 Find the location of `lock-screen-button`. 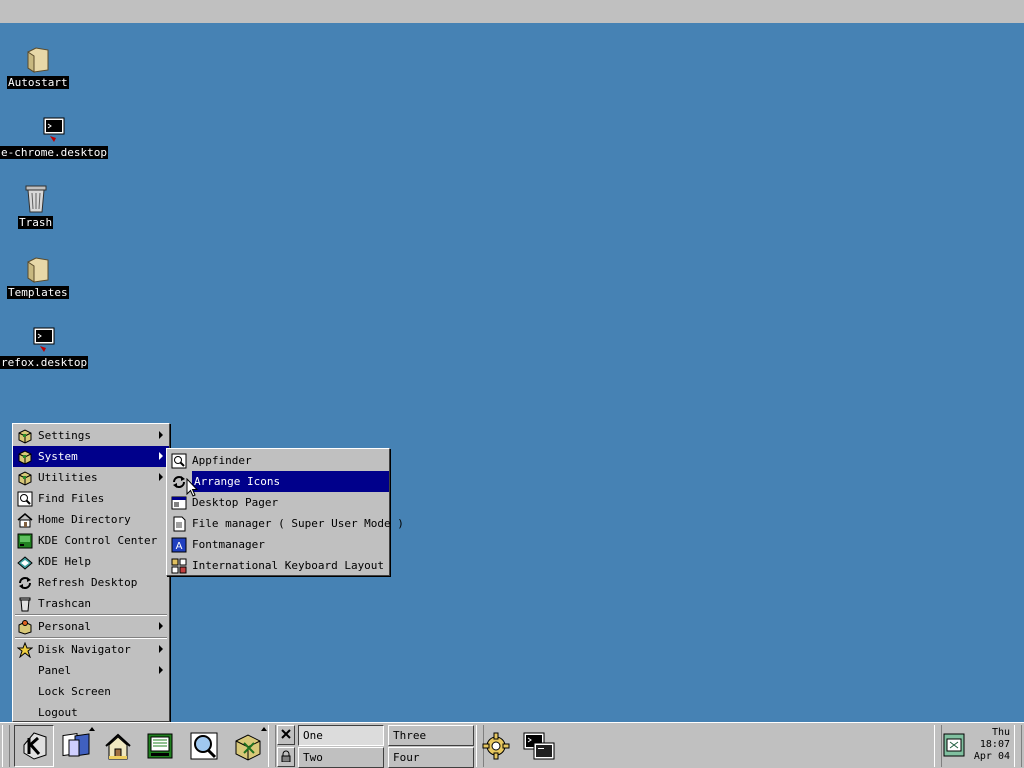

lock-screen-button is located at coordinates (286, 757).